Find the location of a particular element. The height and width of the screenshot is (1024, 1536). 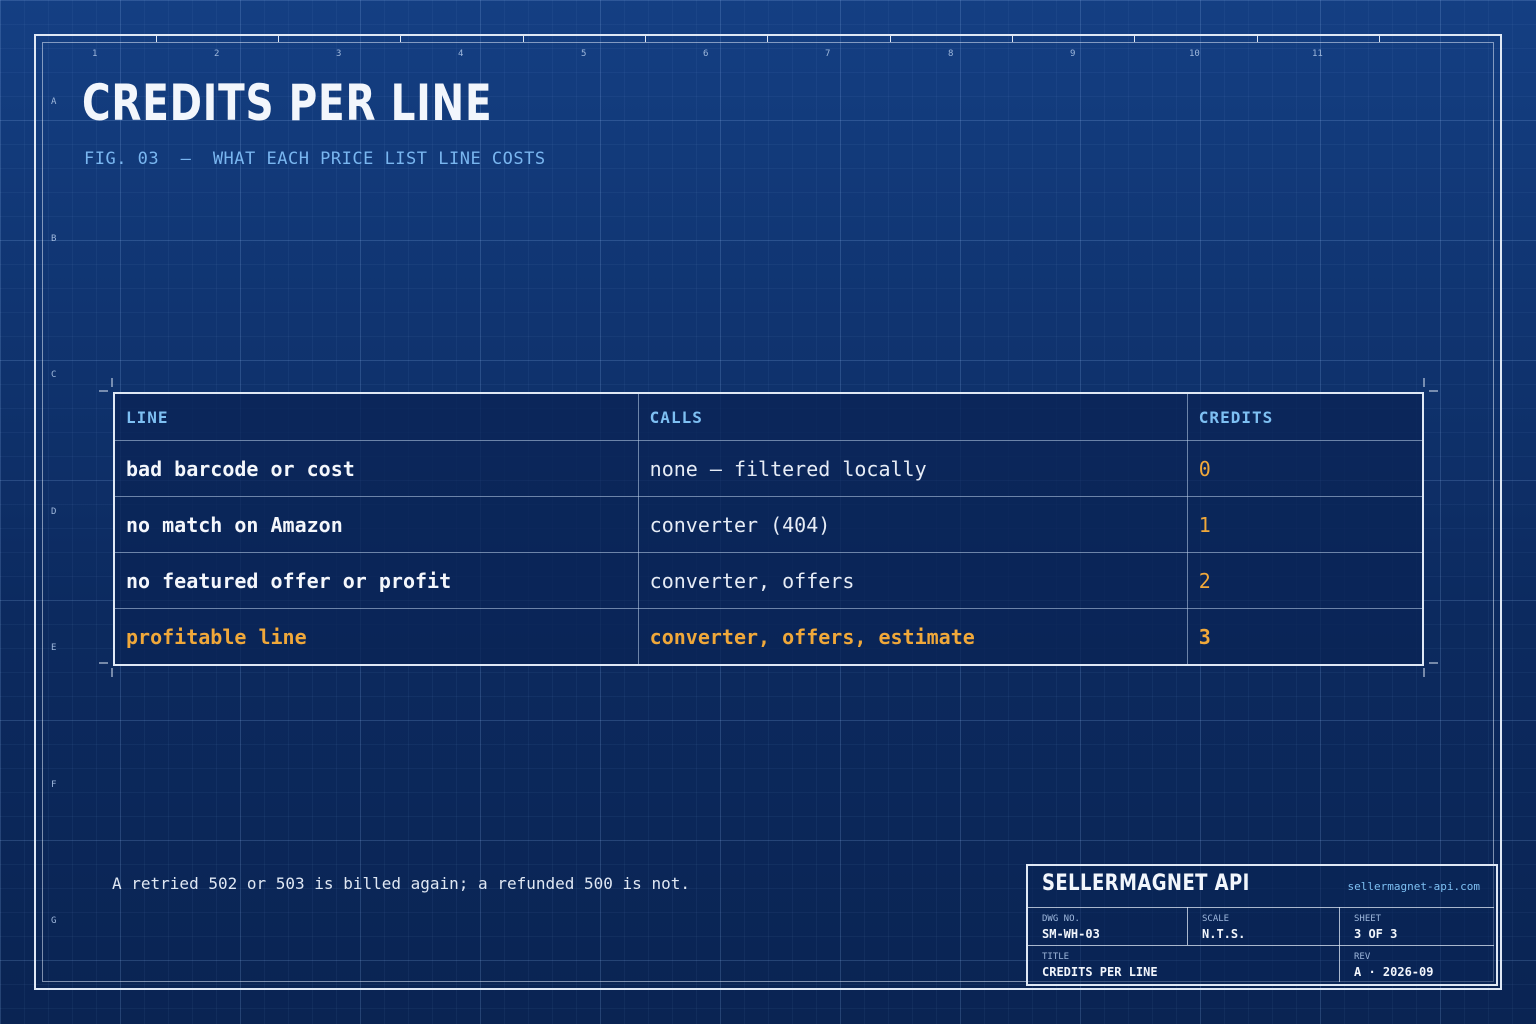

grid-row-letter: A is located at coordinates (54, 102).